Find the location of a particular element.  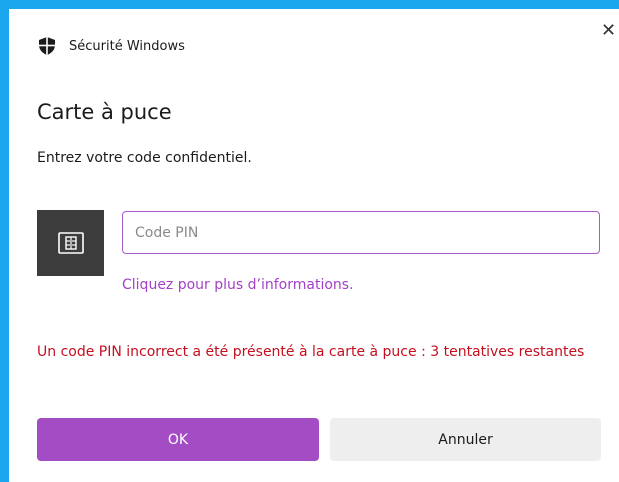

ok-button: OK is located at coordinates (178, 439).